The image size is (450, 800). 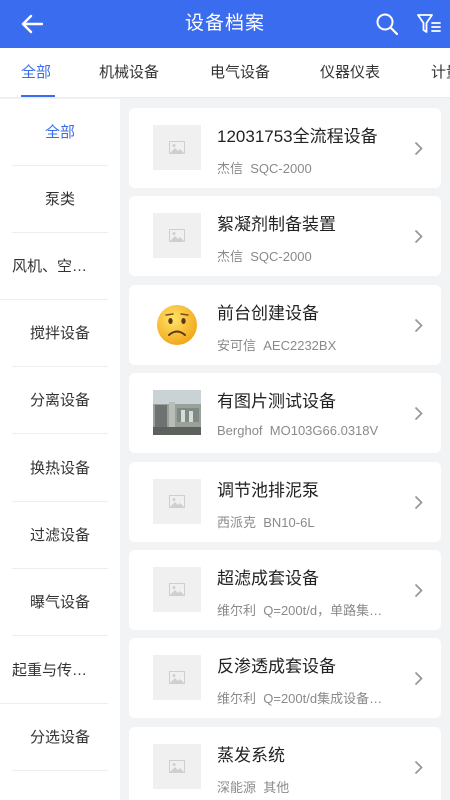 I want to click on sidebar-item-separators: 分离设备, so click(x=60, y=400).